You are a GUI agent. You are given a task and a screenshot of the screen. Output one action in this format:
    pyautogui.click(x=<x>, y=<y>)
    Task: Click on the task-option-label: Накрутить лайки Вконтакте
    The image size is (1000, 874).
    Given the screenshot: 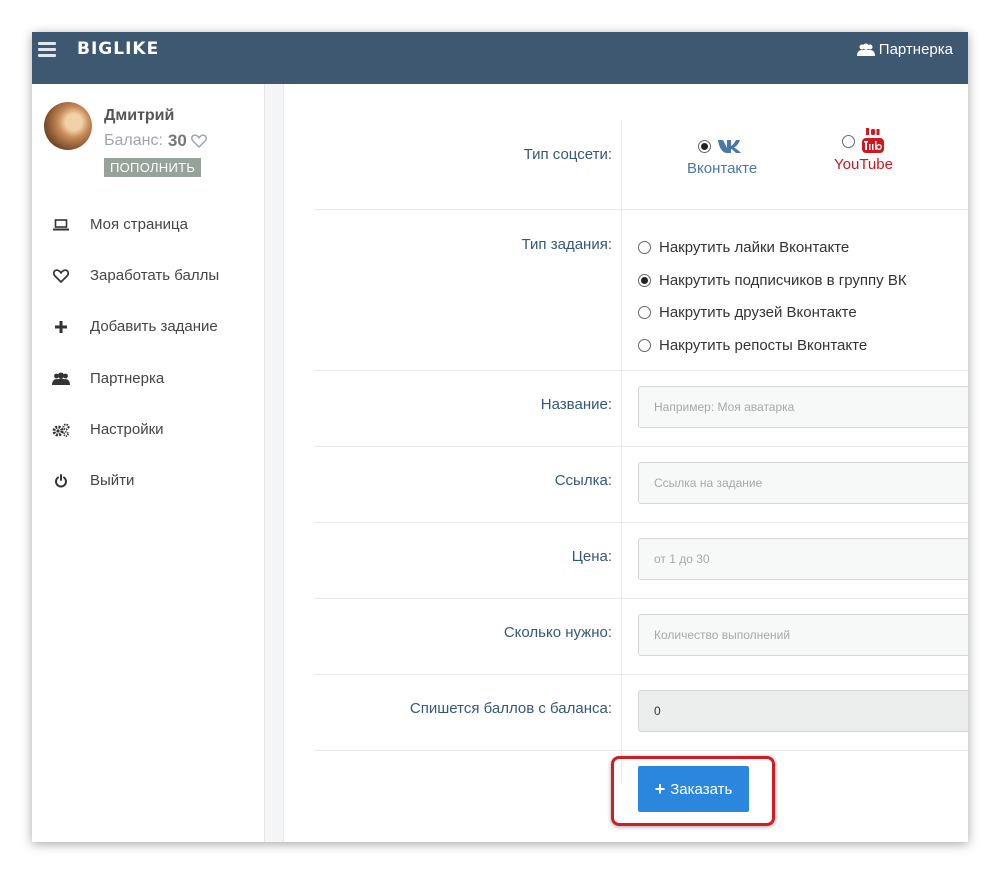 What is the action you would take?
    pyautogui.click(x=754, y=247)
    